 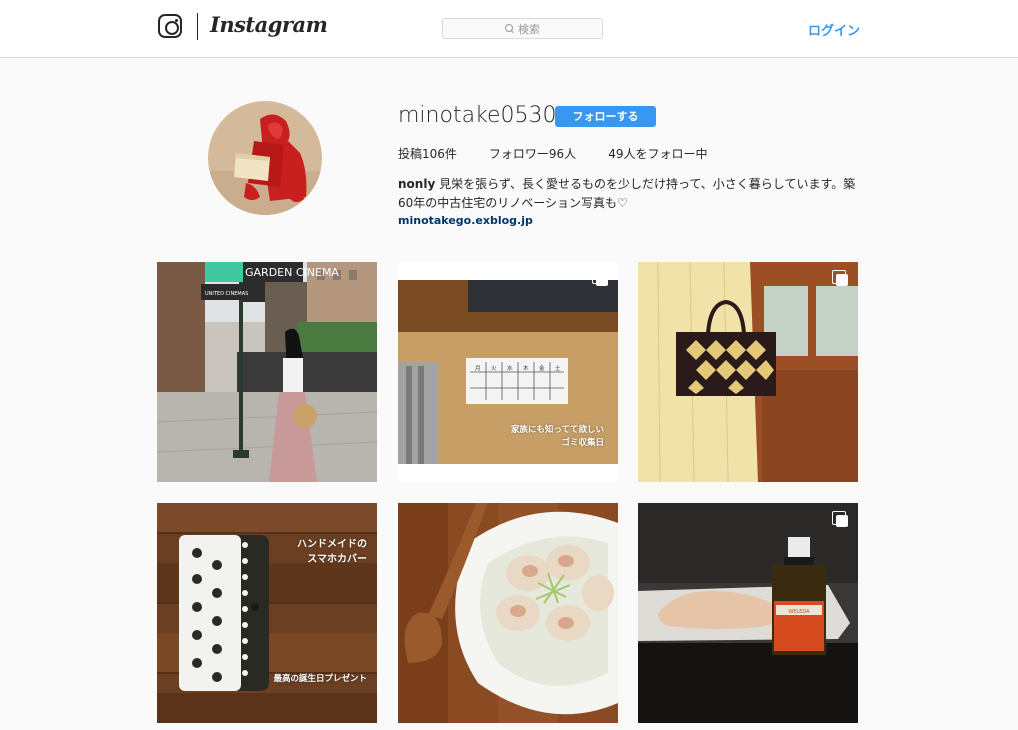 I want to click on instagram-camera-icon, so click(x=170, y=26).